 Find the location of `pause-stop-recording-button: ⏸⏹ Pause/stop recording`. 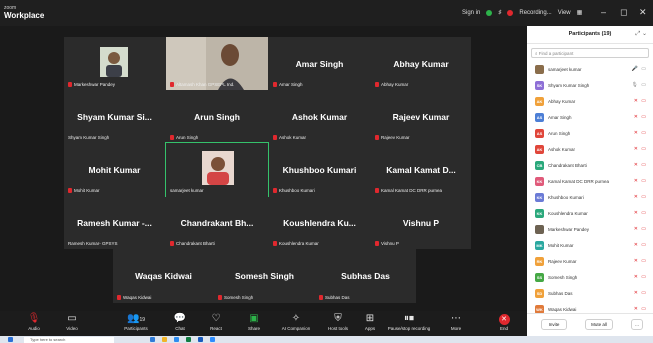

pause-stop-recording-button: ⏸⏹ Pause/stop recording is located at coordinates (409, 322).